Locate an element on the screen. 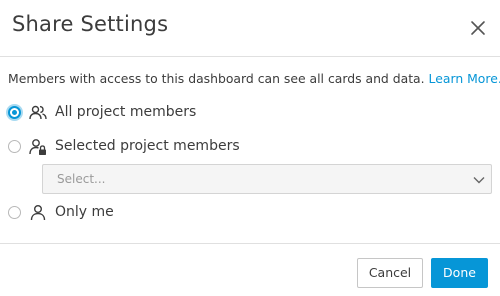 The height and width of the screenshot is (296, 500). footer-divider is located at coordinates (250, 243).